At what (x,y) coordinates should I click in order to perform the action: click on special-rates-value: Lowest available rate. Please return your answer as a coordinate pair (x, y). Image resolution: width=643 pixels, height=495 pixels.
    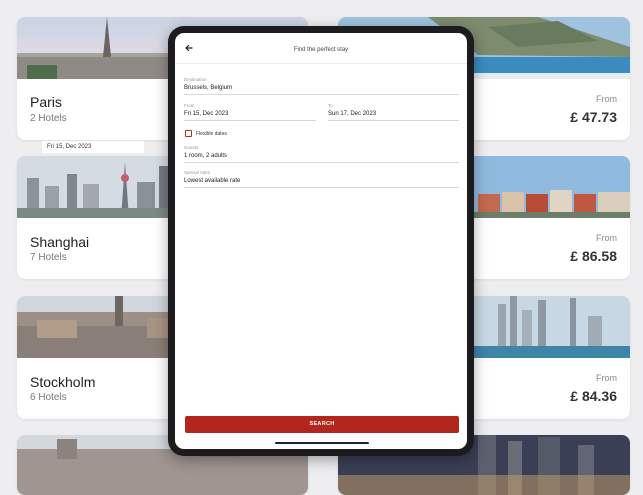
    Looking at the image, I should click on (212, 181).